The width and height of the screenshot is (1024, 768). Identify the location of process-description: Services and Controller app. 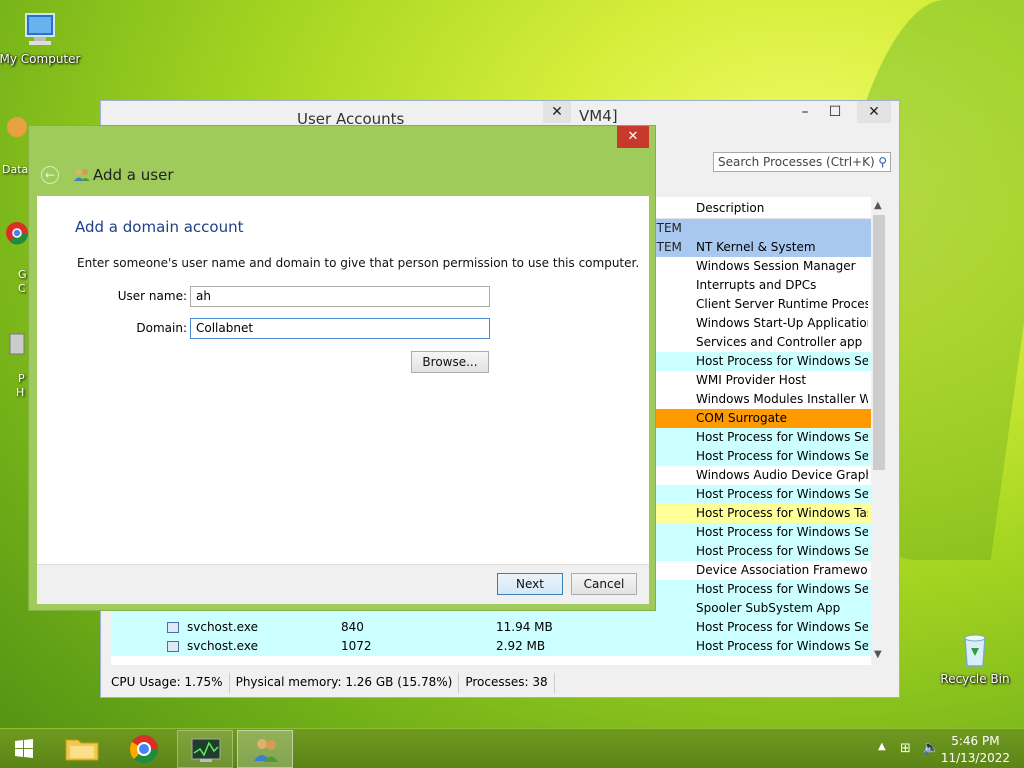
(779, 342).